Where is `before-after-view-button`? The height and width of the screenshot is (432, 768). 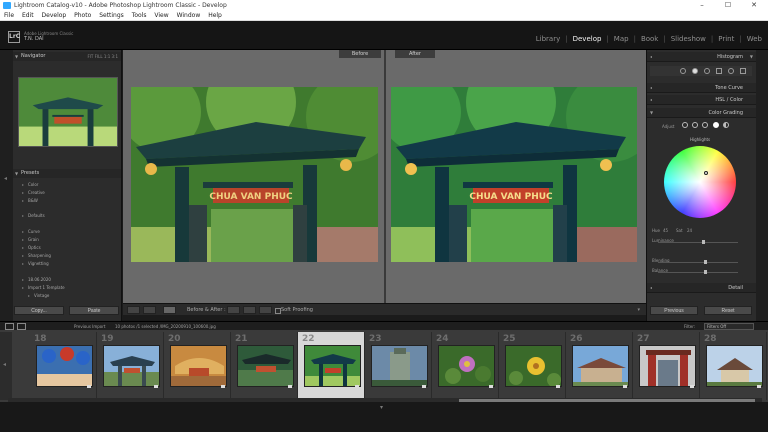
before-after-view-button is located at coordinates (169, 310).